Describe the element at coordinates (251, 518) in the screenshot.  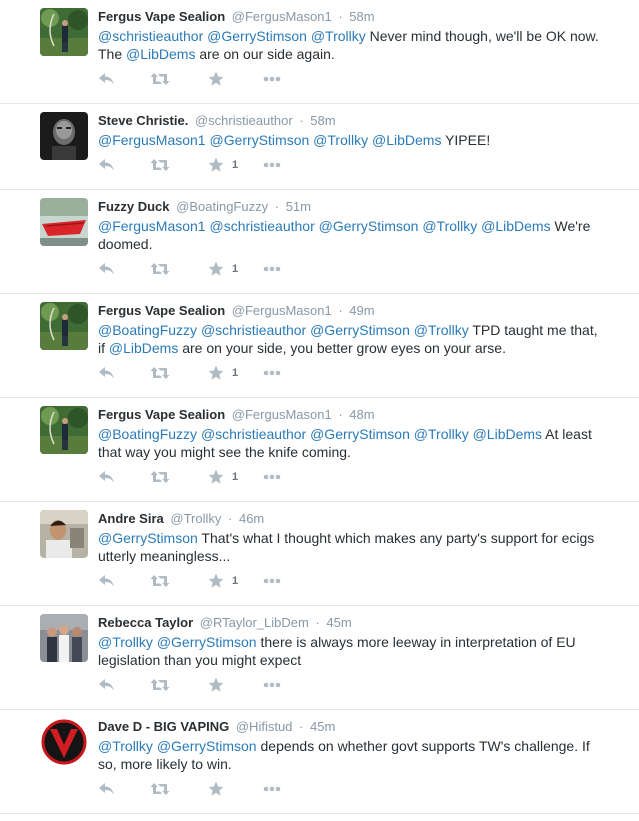
I see `timestamp: 46m` at that location.